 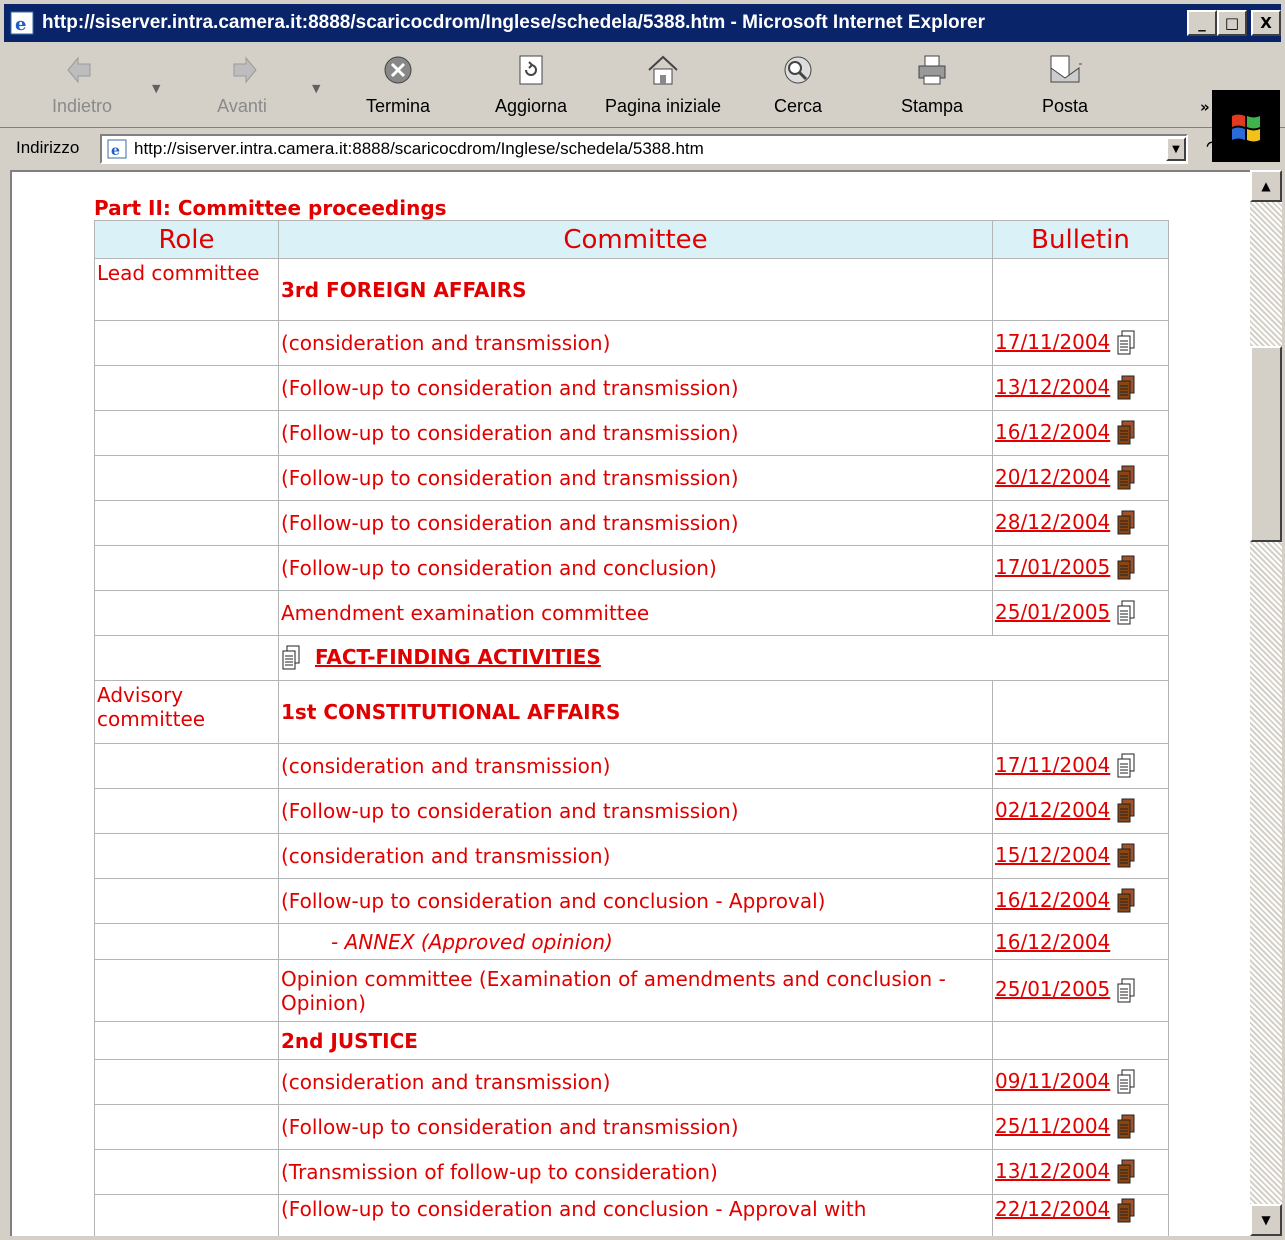 What do you see at coordinates (1080, 289) in the screenshot?
I see `bulletin-cell` at bounding box center [1080, 289].